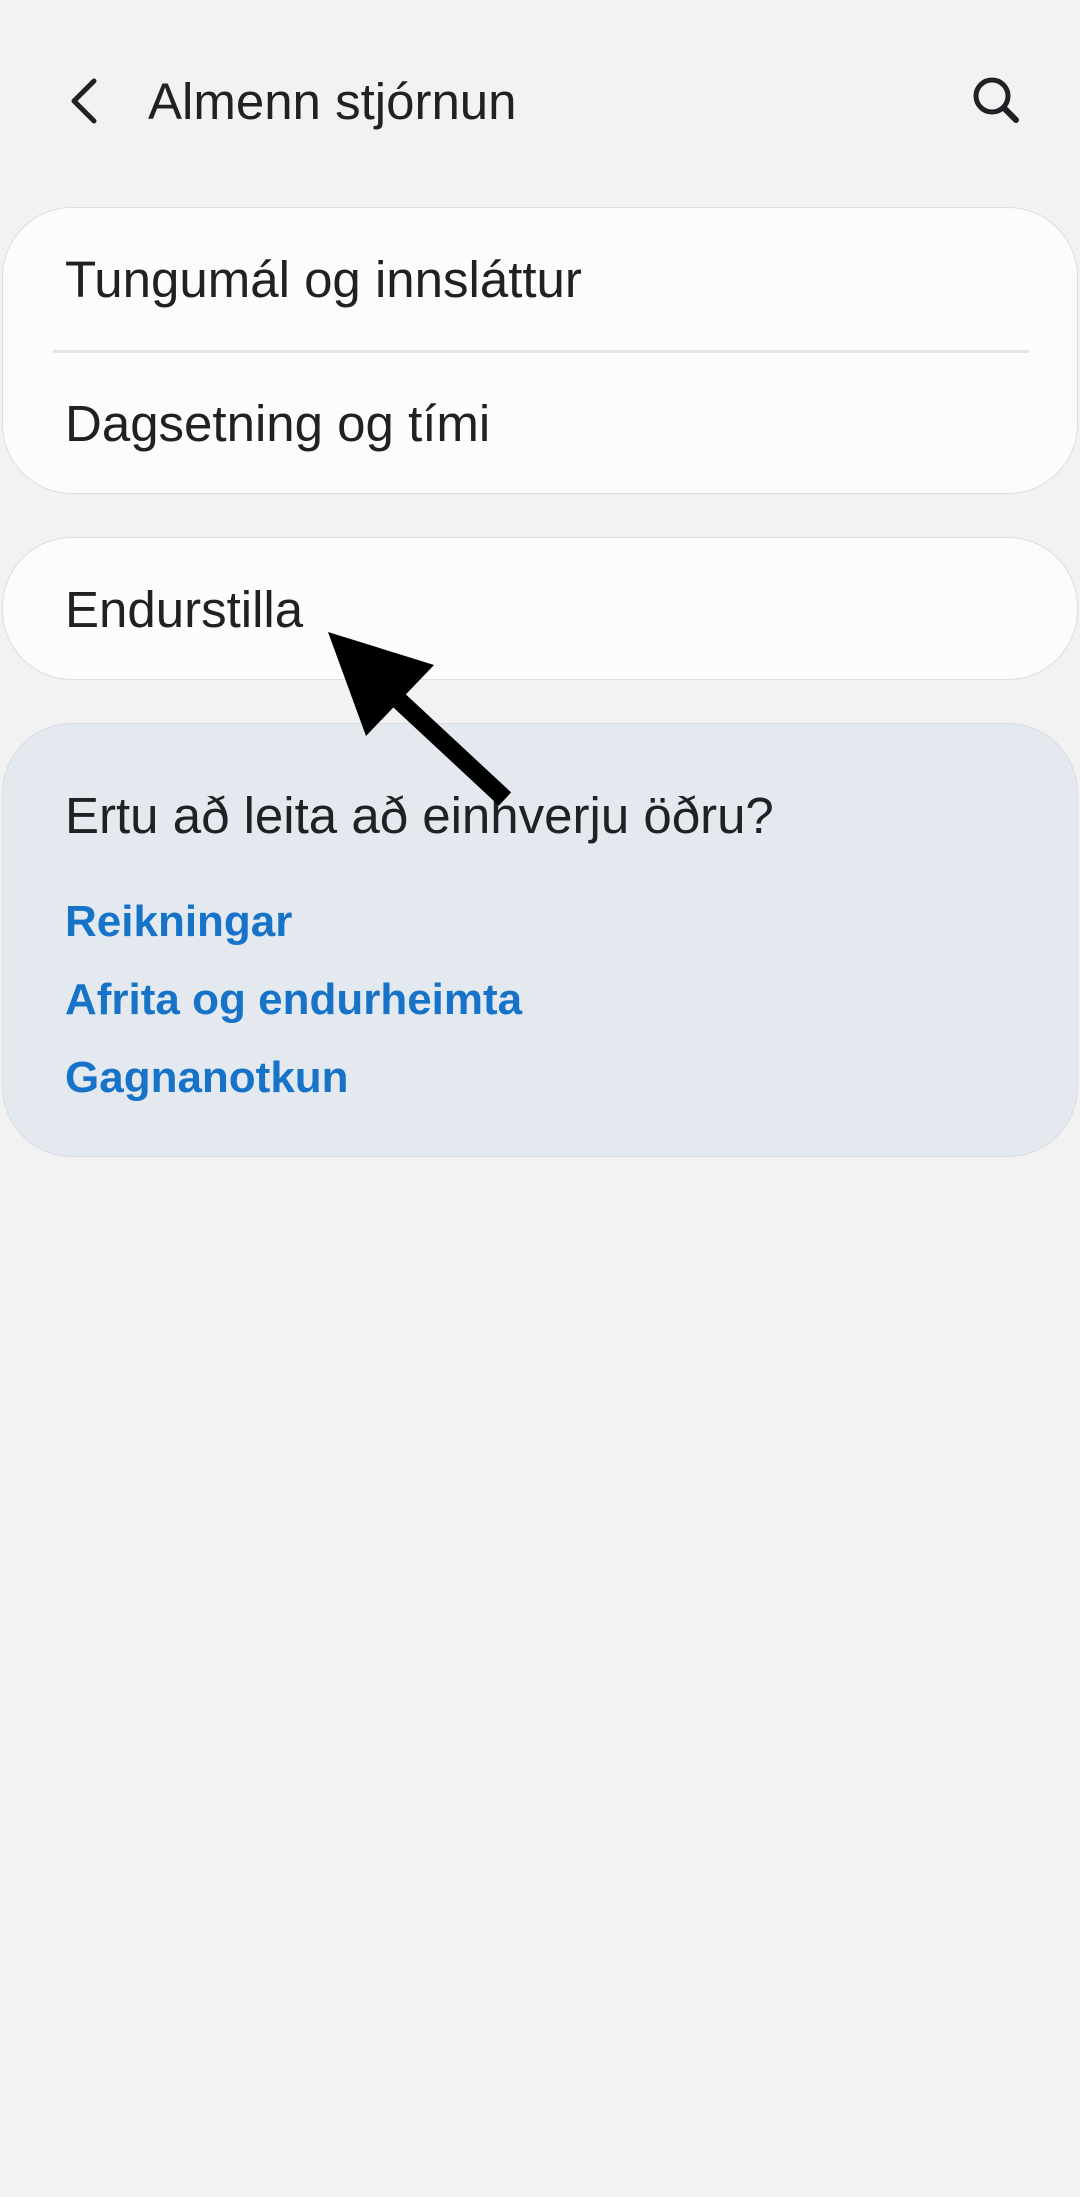  What do you see at coordinates (207, 1078) in the screenshot?
I see `data-usage-link: Gagnanotkun` at bounding box center [207, 1078].